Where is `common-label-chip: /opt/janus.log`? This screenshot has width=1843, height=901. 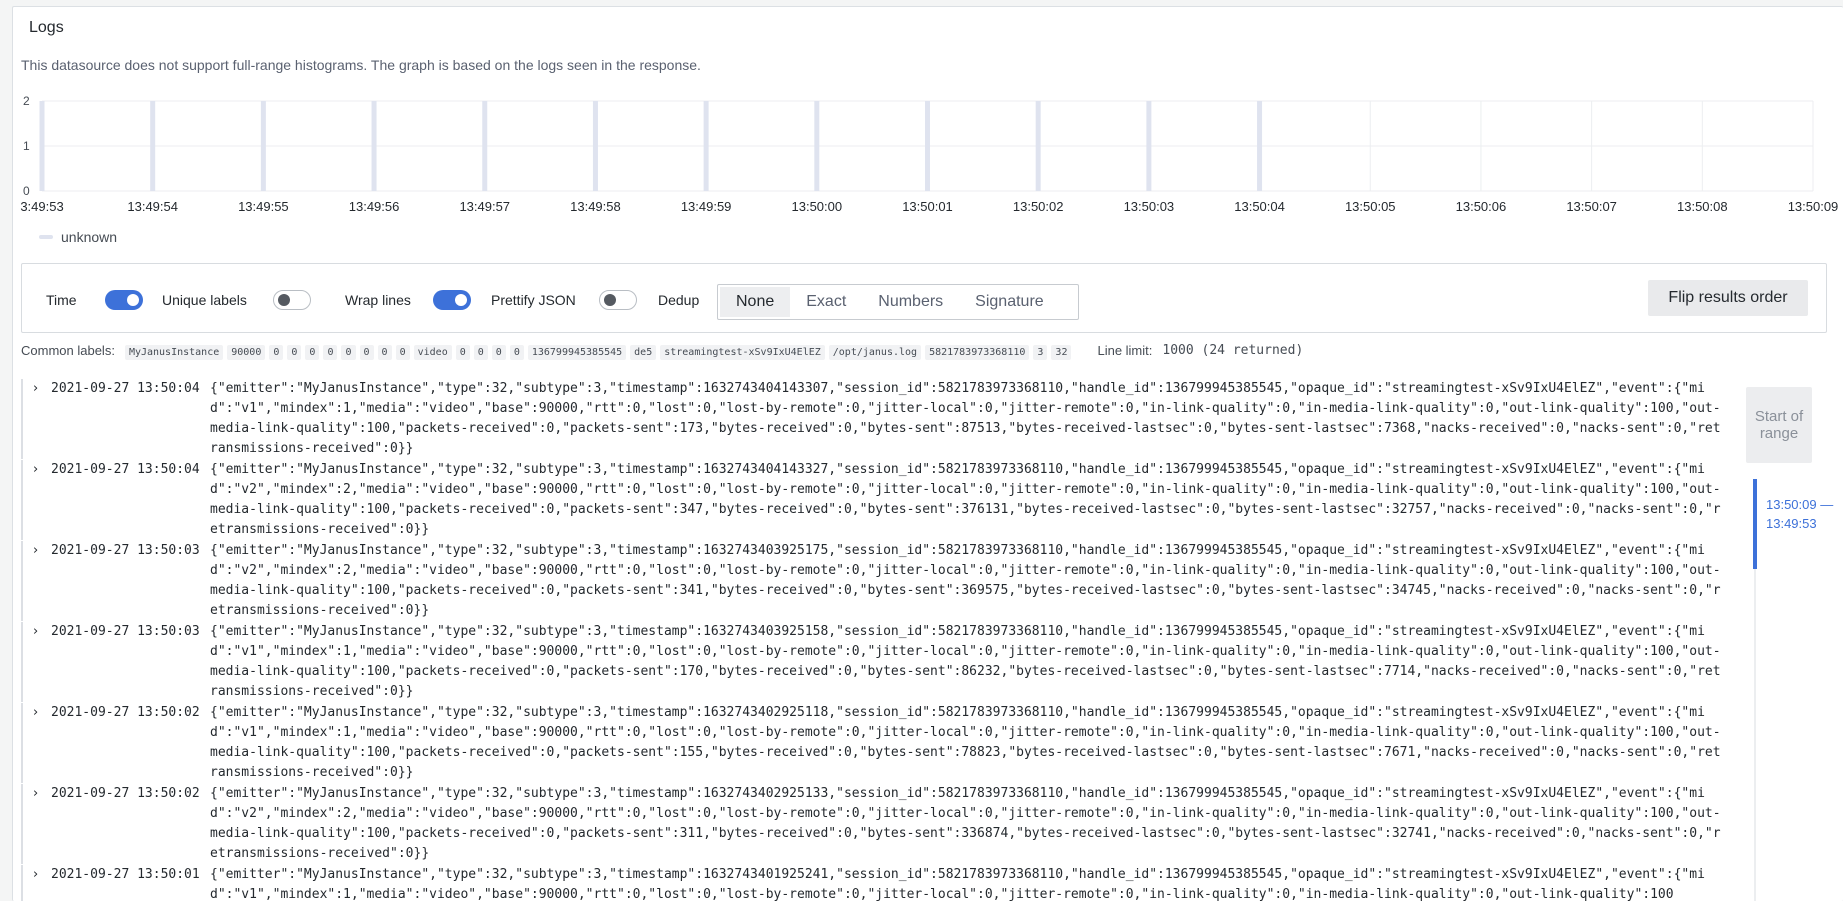 common-label-chip: /opt/janus.log is located at coordinates (875, 352).